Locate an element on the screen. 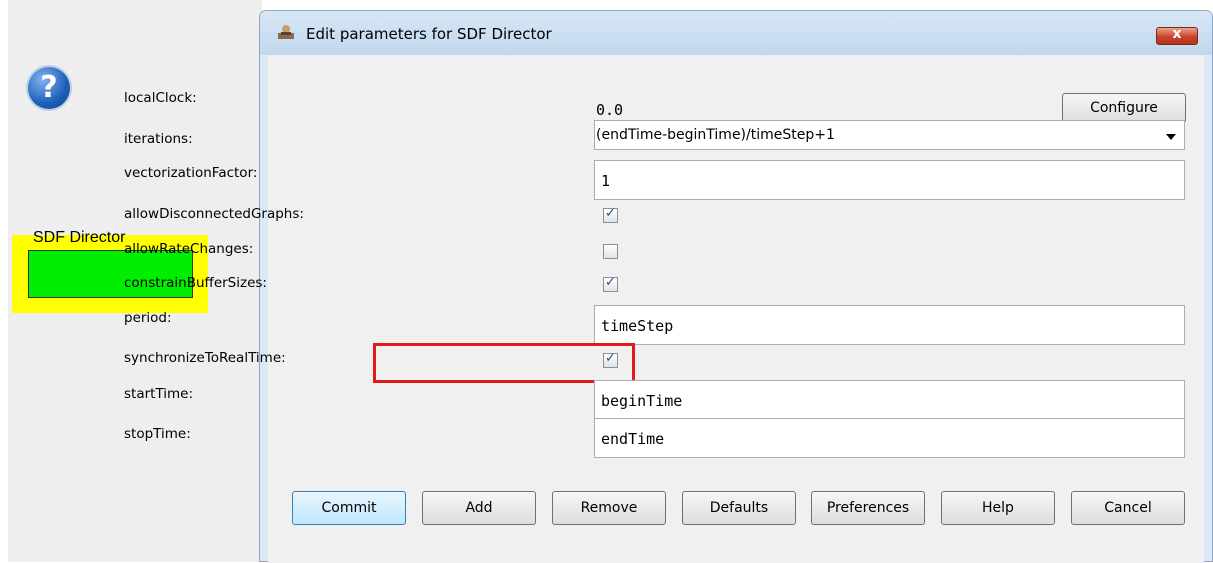  label-constrainbuffersizes: constrainBufferSizes: is located at coordinates (195, 283).